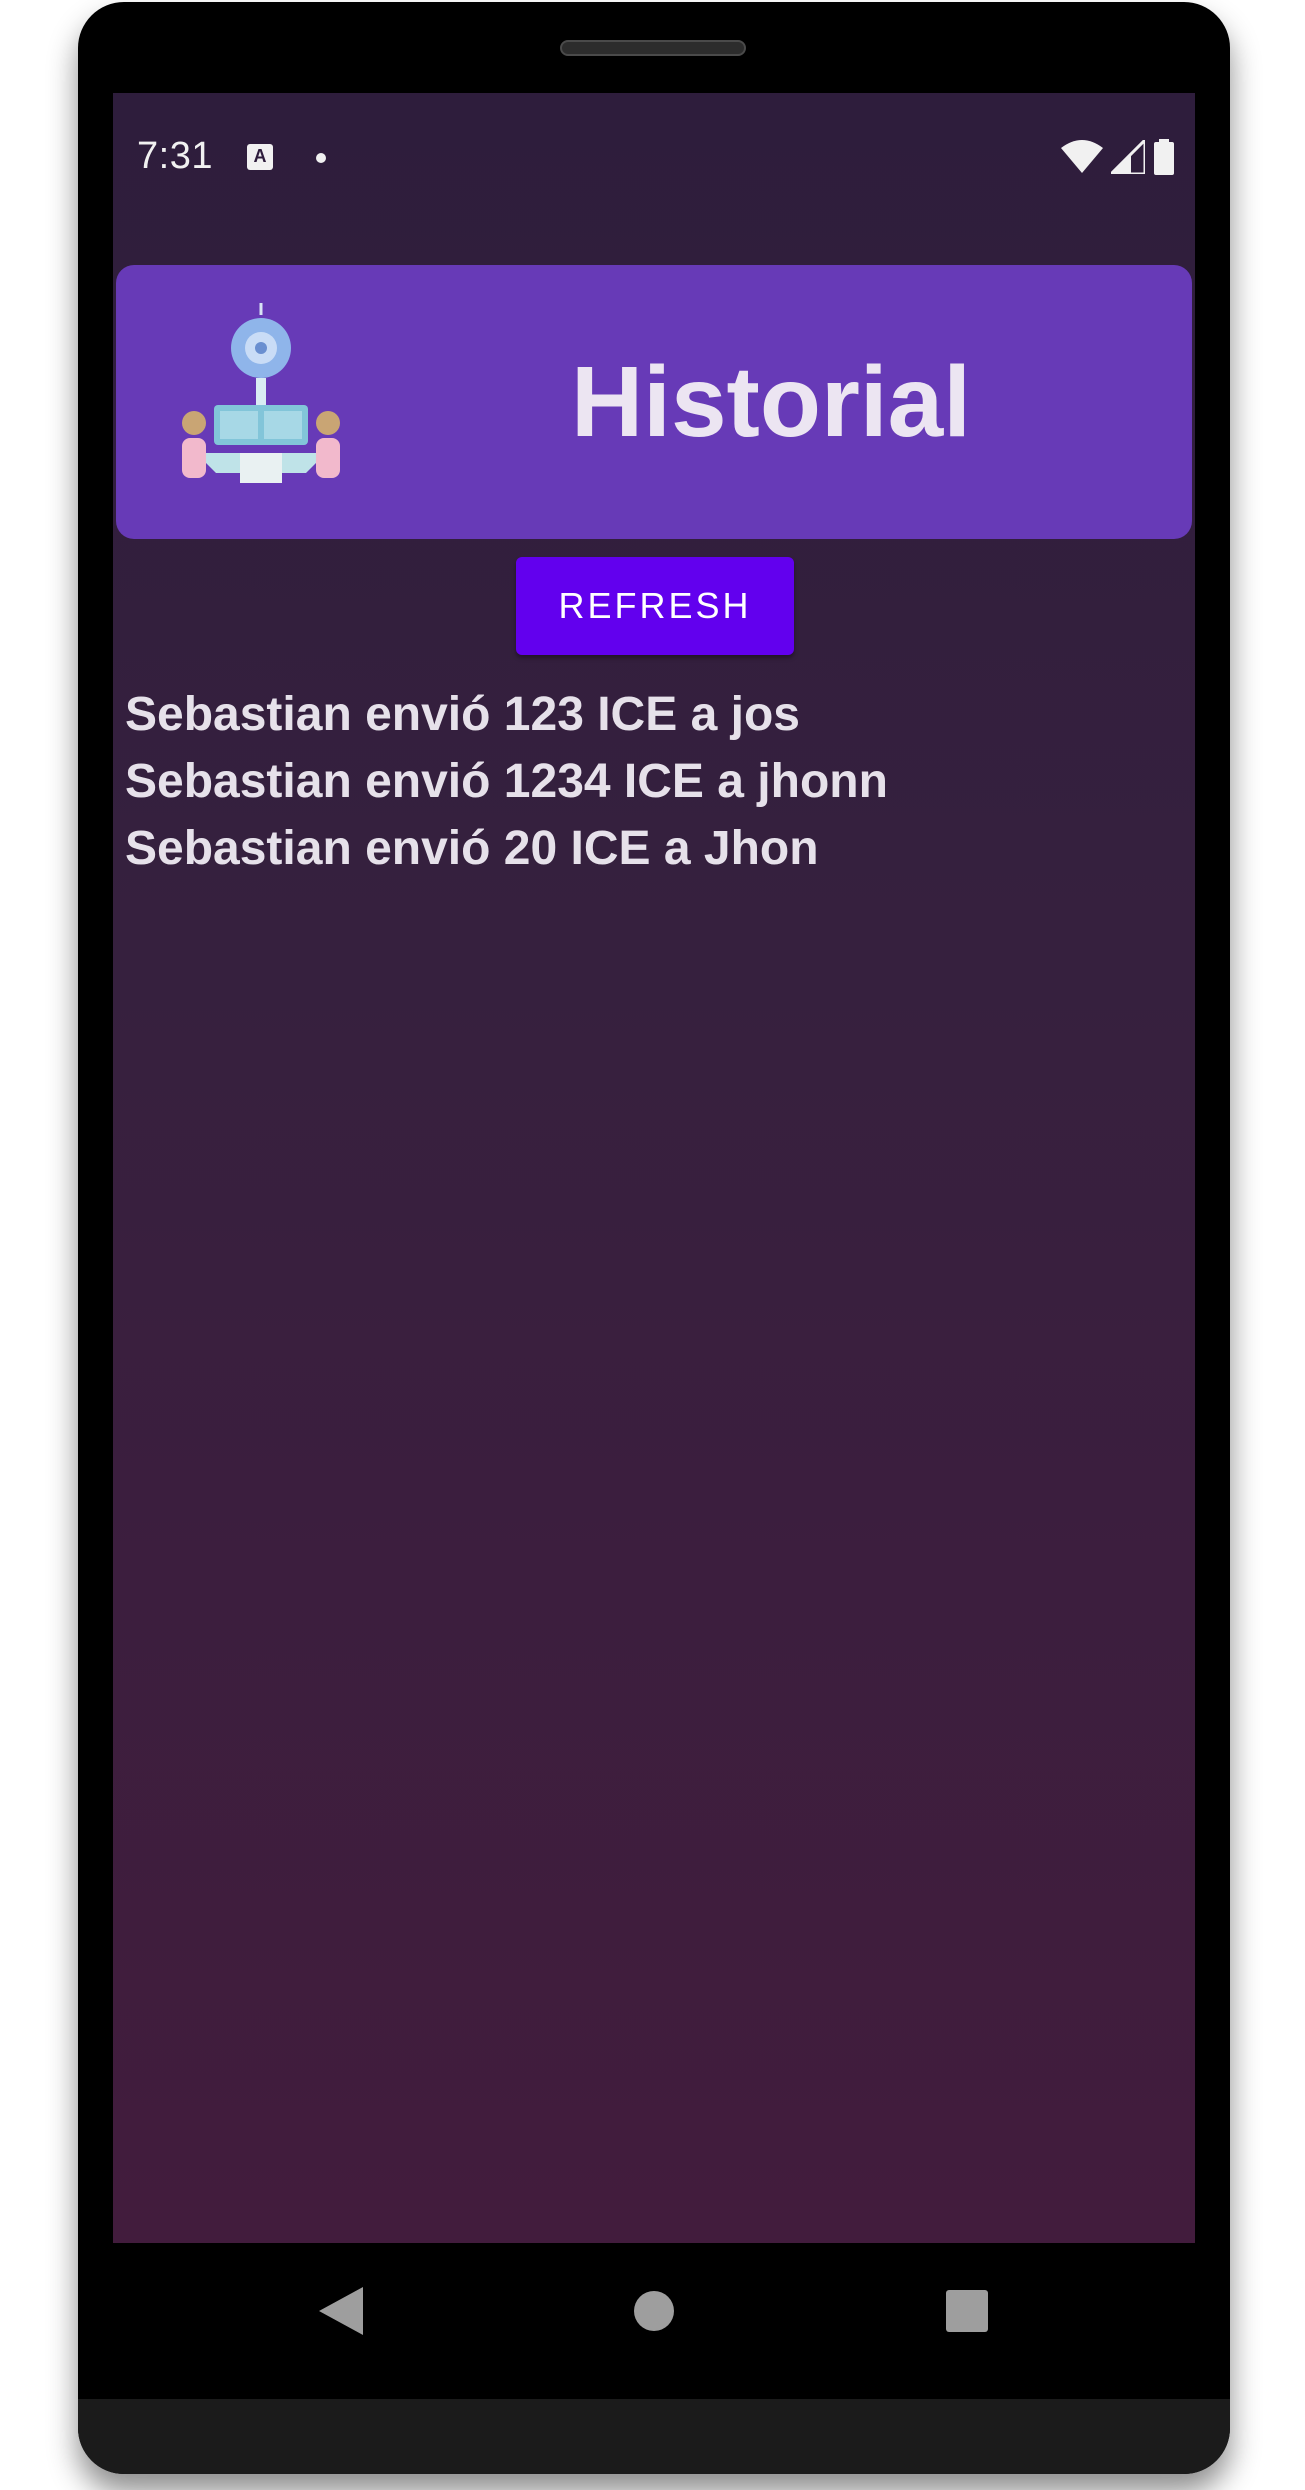 The image size is (1305, 2490). I want to click on cell-signal-icon, so click(1128, 157).